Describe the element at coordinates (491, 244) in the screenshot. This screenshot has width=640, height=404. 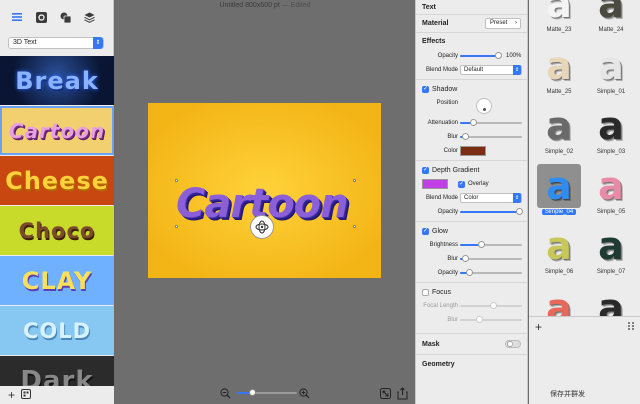
I see `brightness-slider` at that location.